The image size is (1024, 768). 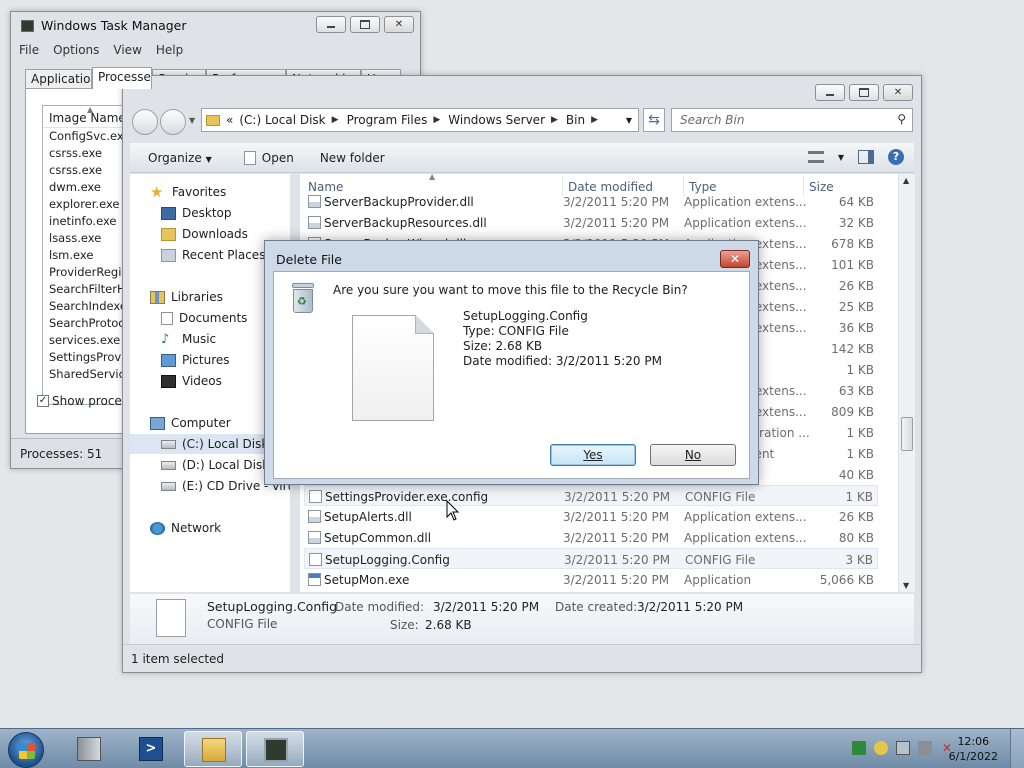 What do you see at coordinates (84, 340) in the screenshot?
I see `process-row: services.exe` at bounding box center [84, 340].